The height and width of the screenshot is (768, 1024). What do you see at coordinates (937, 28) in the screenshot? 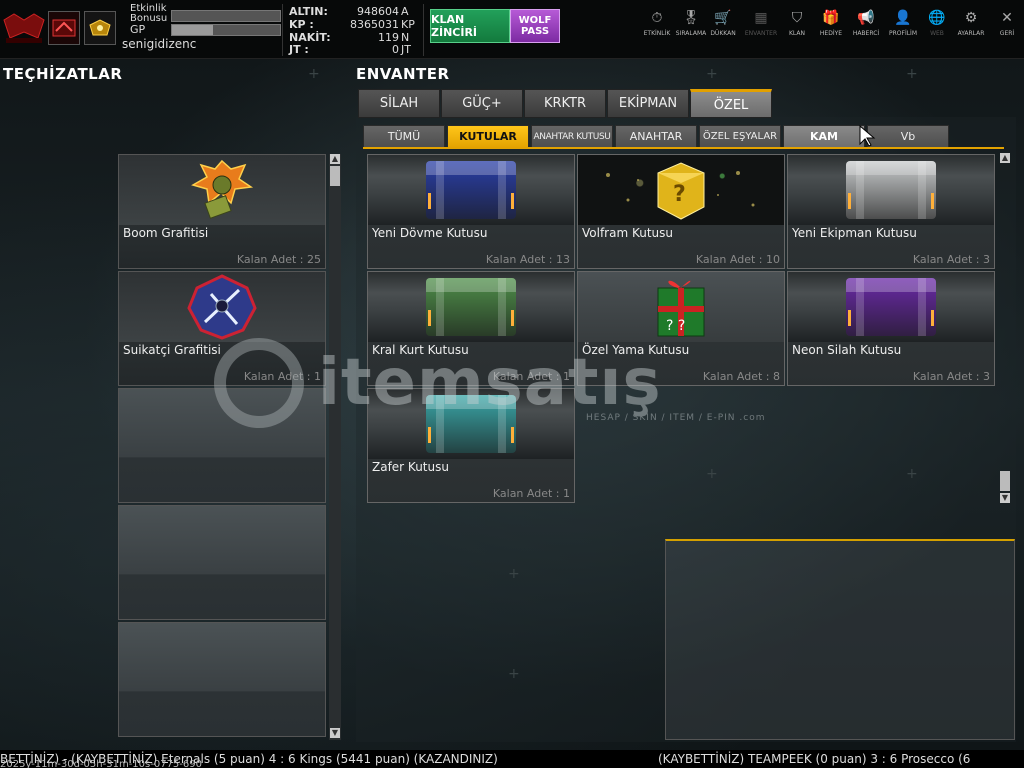
I see `nav-web-button: 🌐 WEB` at bounding box center [937, 28].